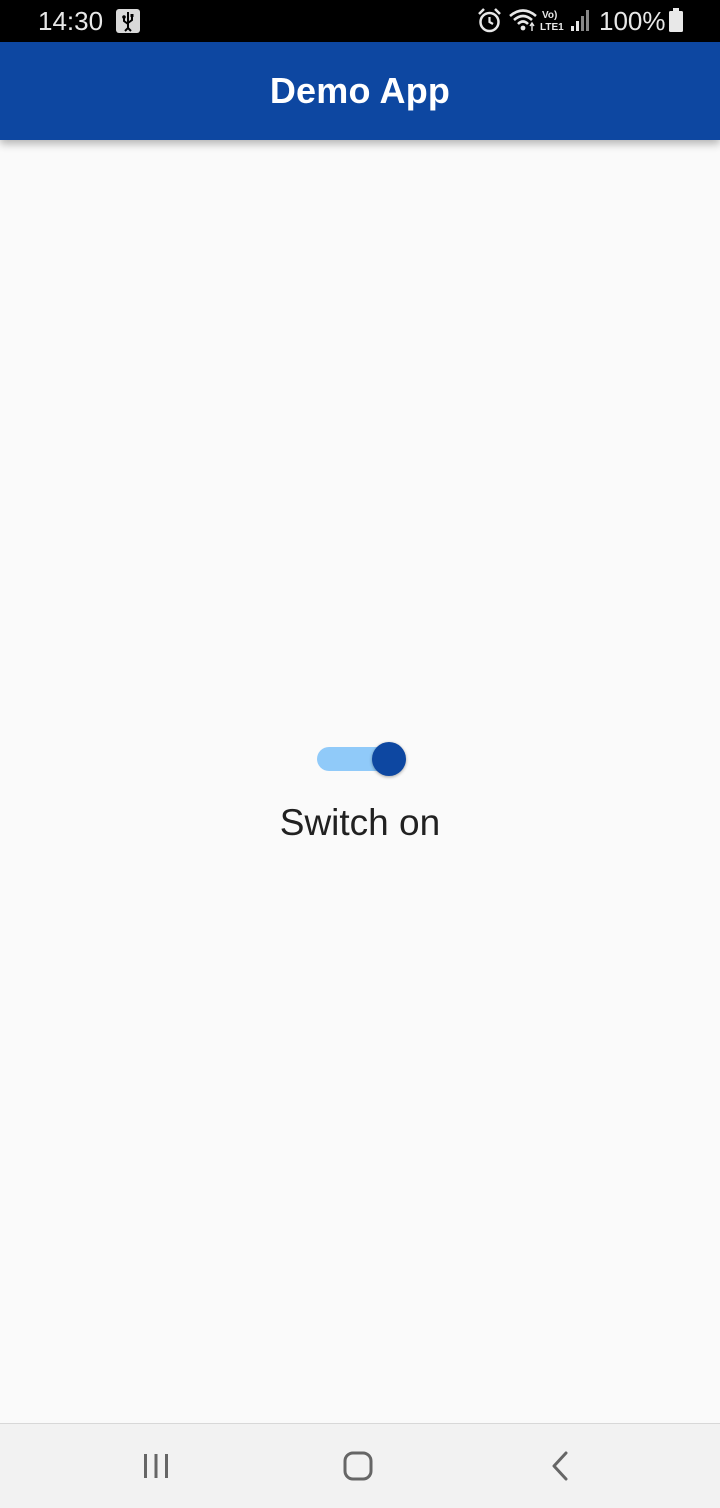 The width and height of the screenshot is (720, 1508). Describe the element at coordinates (632, 21) in the screenshot. I see `battery-percent: 100%` at that location.